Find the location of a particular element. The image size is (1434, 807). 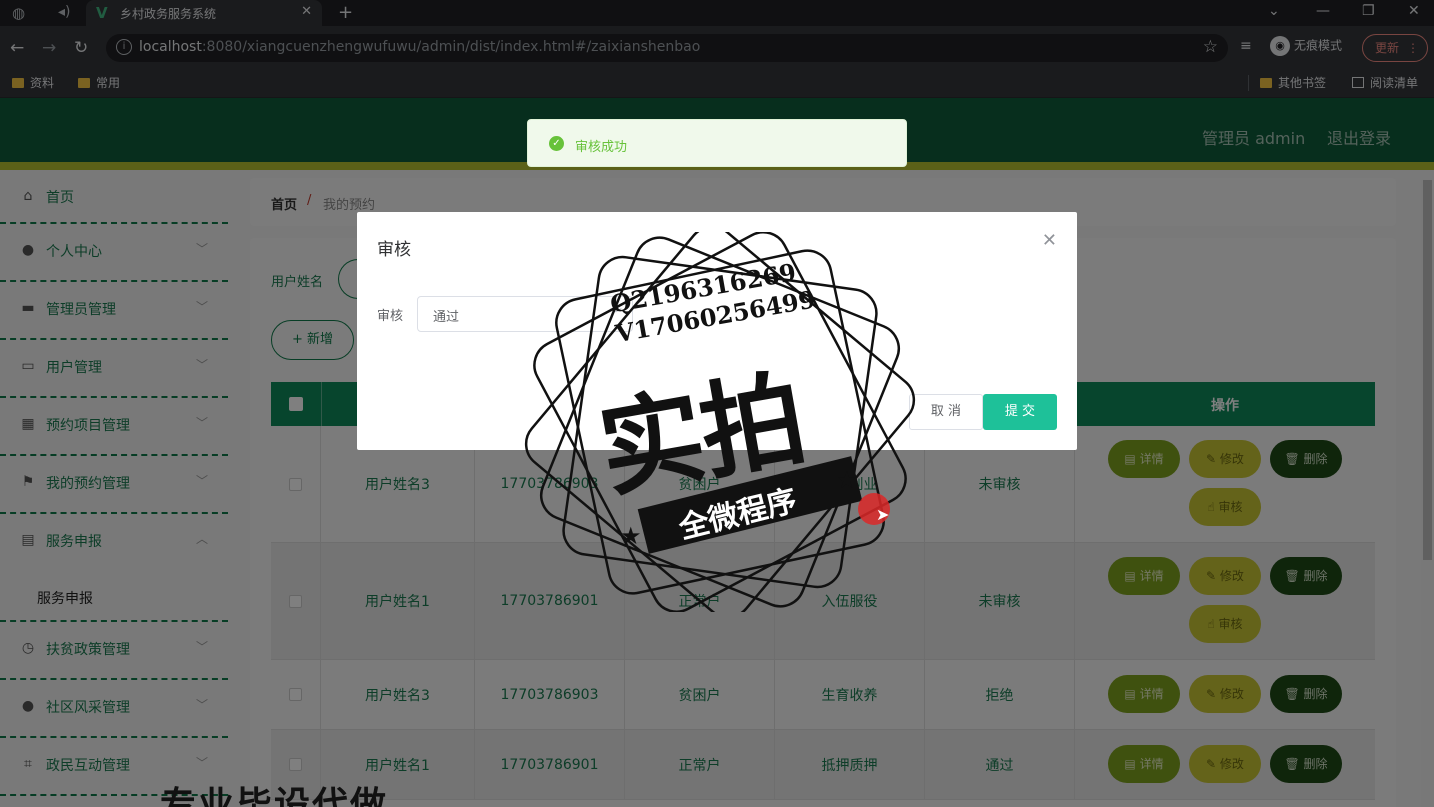

dialog-title: 审核 is located at coordinates (394, 250).